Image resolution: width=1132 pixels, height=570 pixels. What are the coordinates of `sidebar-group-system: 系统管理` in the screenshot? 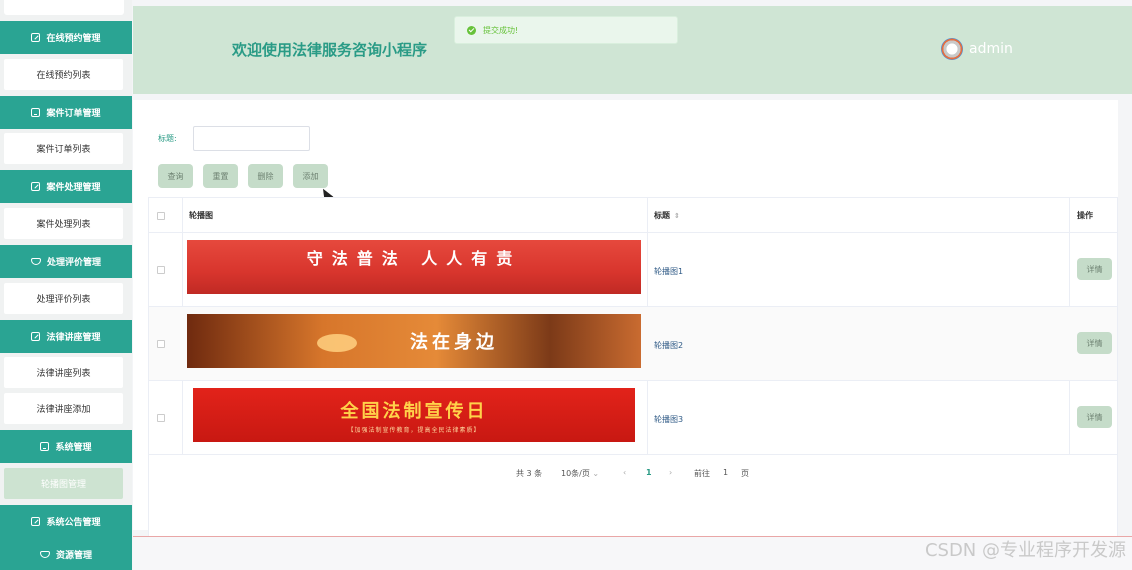 It's located at (66, 446).